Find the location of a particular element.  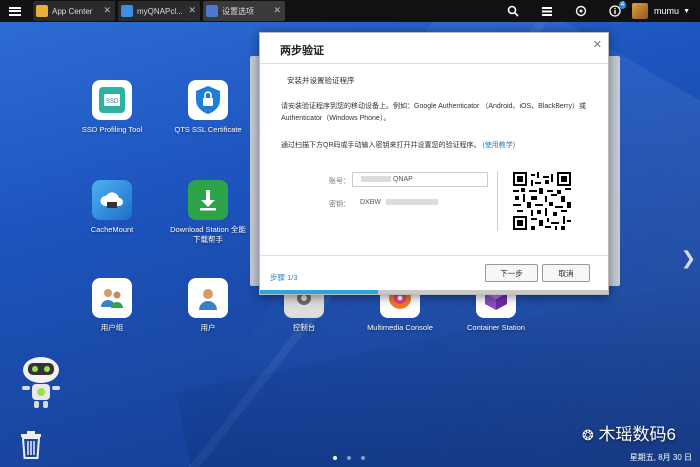

taskbar-tab-app-center: App Center ✕ is located at coordinates (74, 11).